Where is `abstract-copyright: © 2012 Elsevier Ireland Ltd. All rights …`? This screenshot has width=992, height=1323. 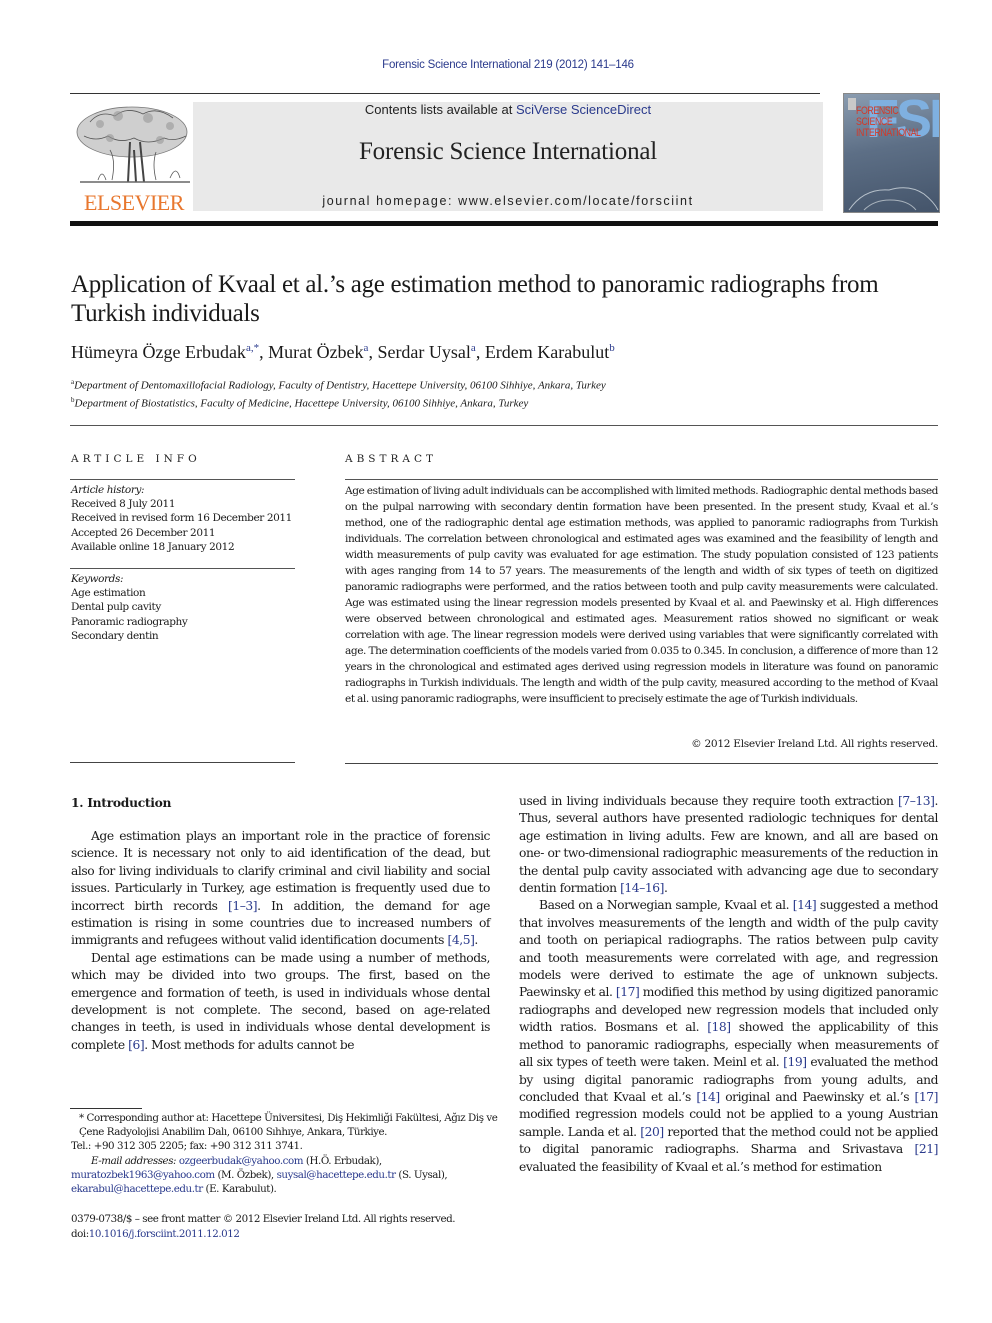 abstract-copyright: © 2012 Elsevier Ireland Ltd. All rights … is located at coordinates (814, 744).